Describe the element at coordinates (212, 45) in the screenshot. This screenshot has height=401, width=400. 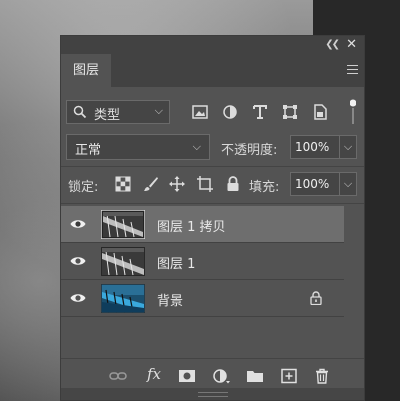
I see `panel-header-strip: ❮❮ ✕` at that location.